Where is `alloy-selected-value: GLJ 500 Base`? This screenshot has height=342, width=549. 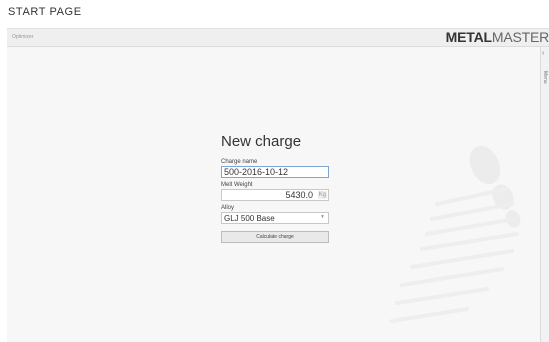 alloy-selected-value: GLJ 500 Base is located at coordinates (249, 218).